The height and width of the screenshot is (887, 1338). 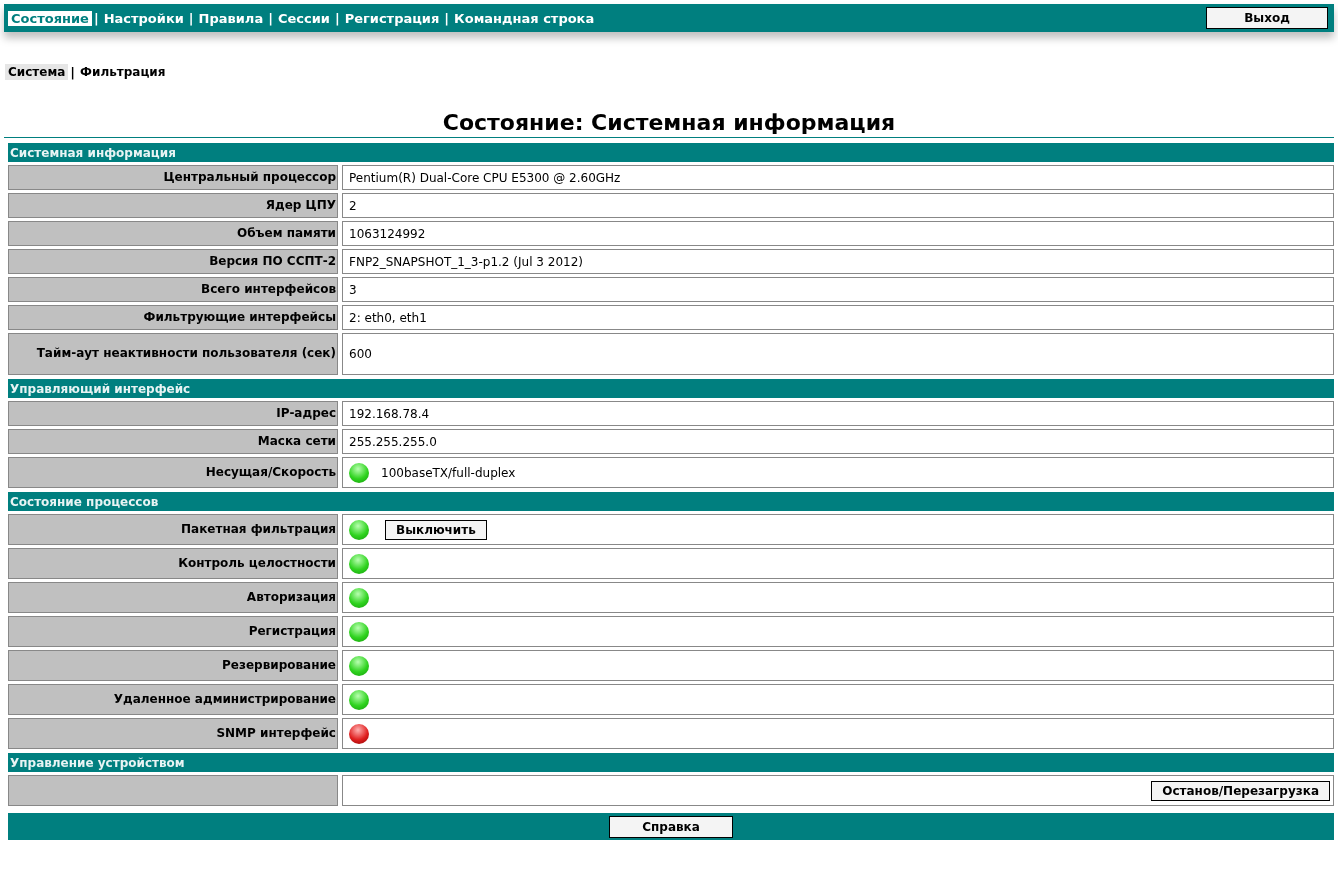 I want to click on field-value: 3, so click(x=838, y=289).